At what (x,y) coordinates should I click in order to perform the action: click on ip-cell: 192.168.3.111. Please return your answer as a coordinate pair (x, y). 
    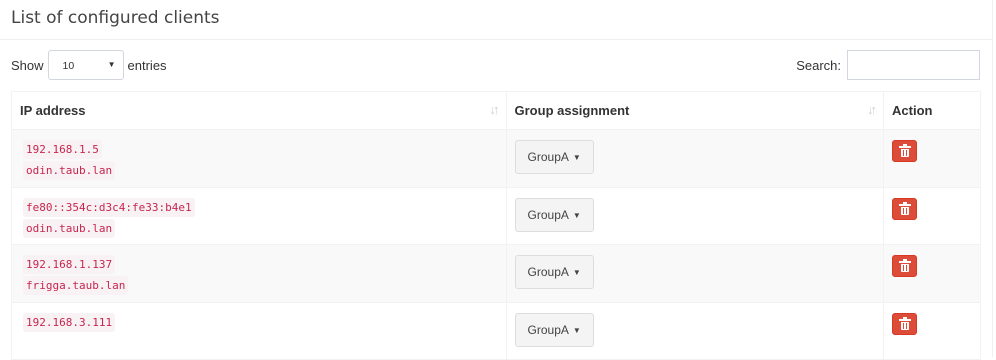
    Looking at the image, I should click on (259, 330).